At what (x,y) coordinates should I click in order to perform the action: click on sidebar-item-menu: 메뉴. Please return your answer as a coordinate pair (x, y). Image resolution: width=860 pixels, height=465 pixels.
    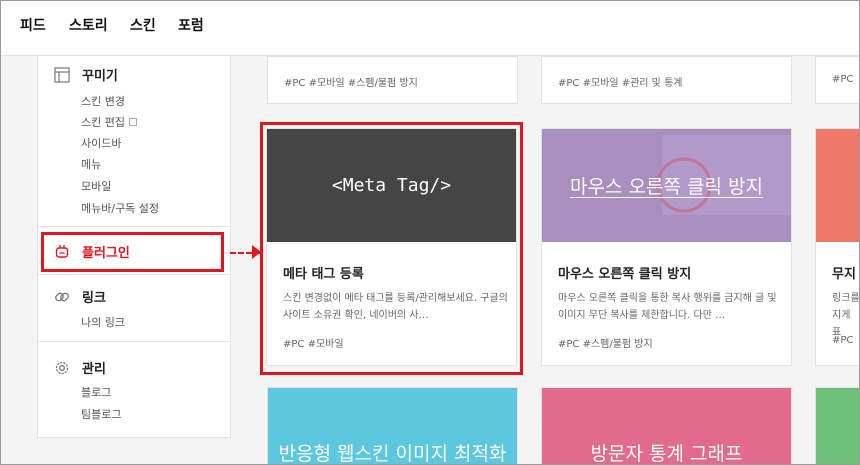
    Looking at the image, I should click on (91, 164).